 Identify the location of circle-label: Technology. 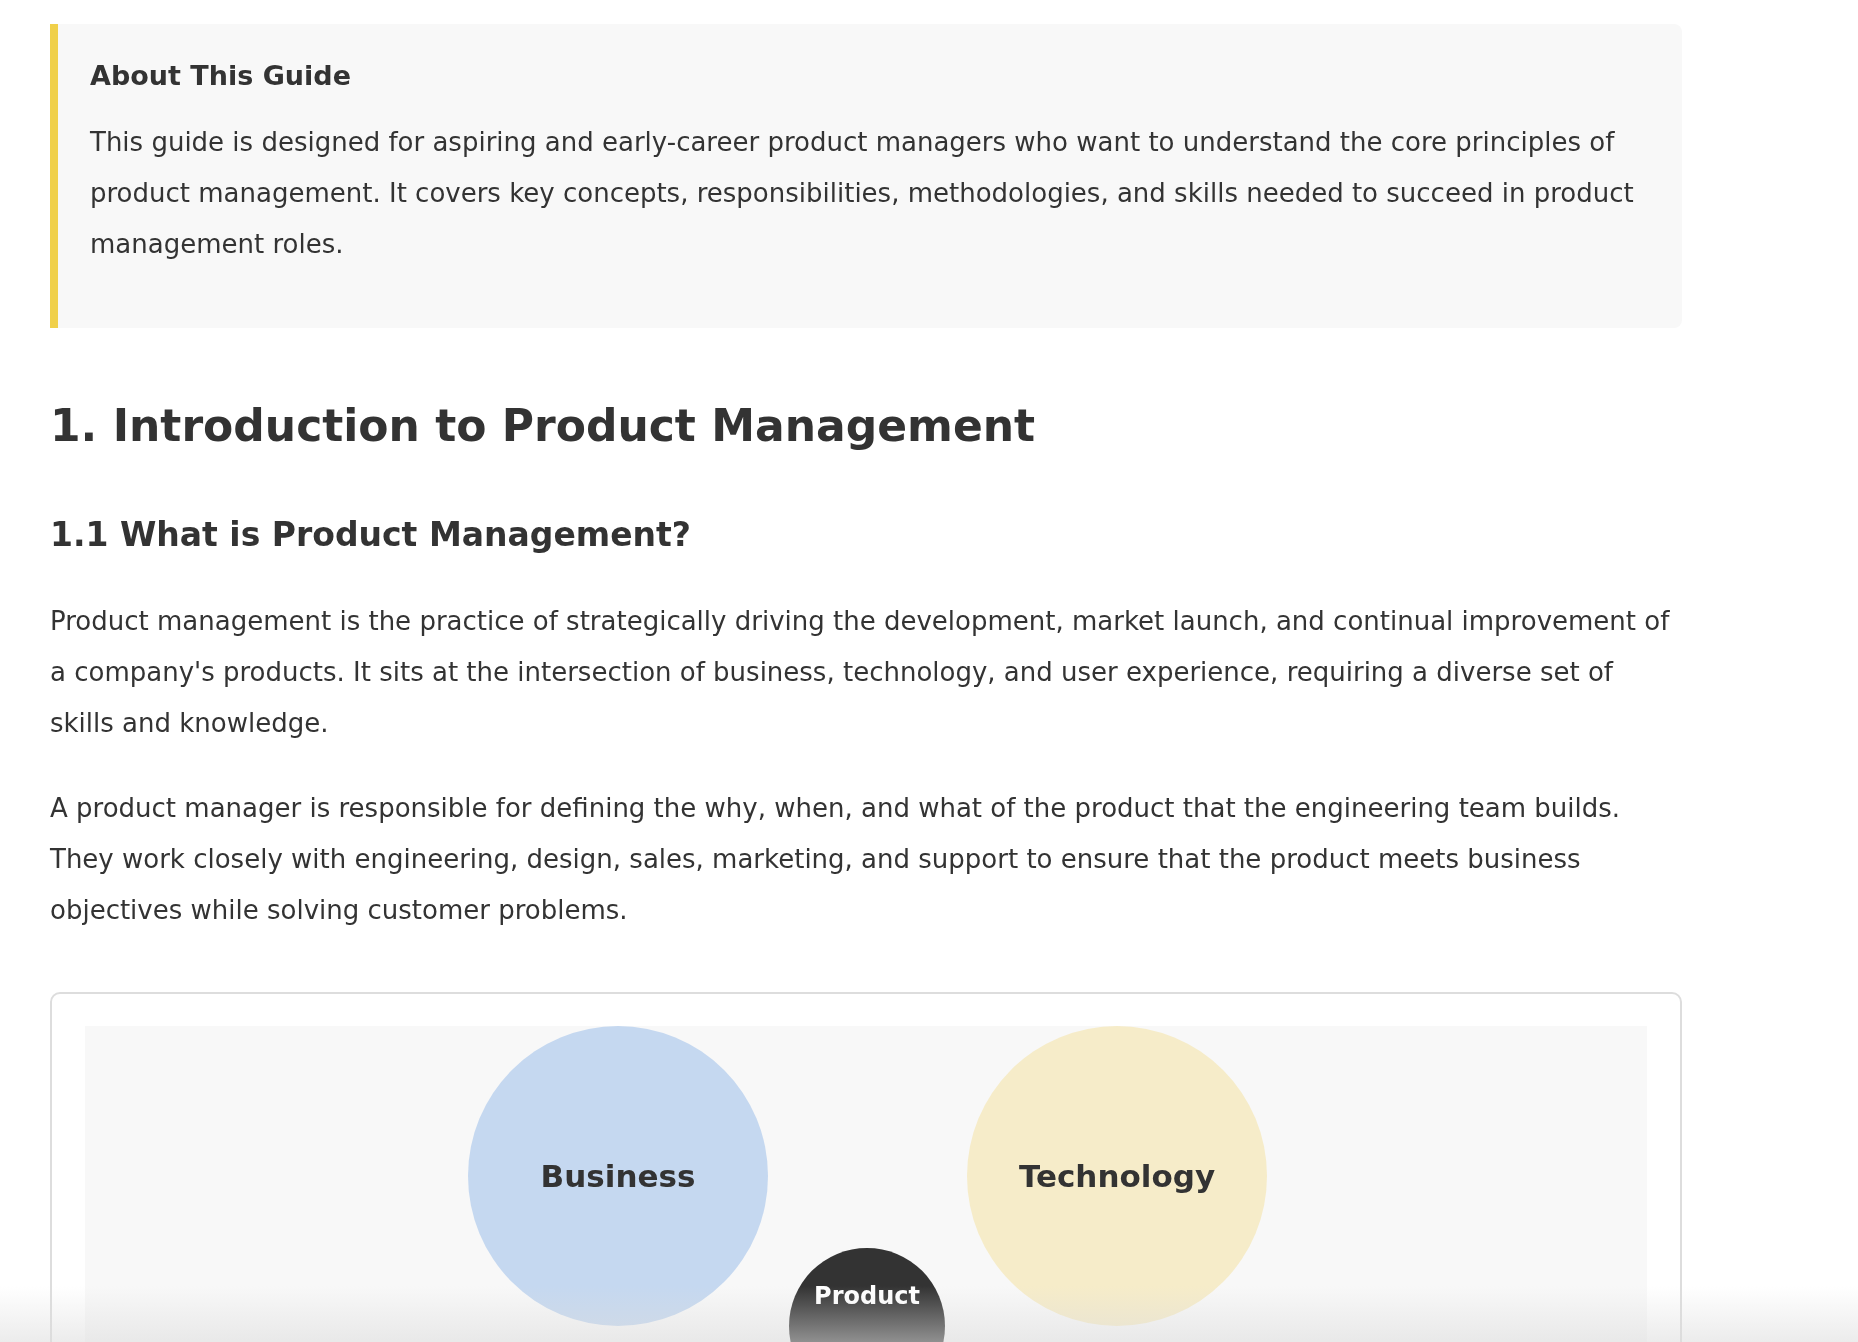
(1117, 1176).